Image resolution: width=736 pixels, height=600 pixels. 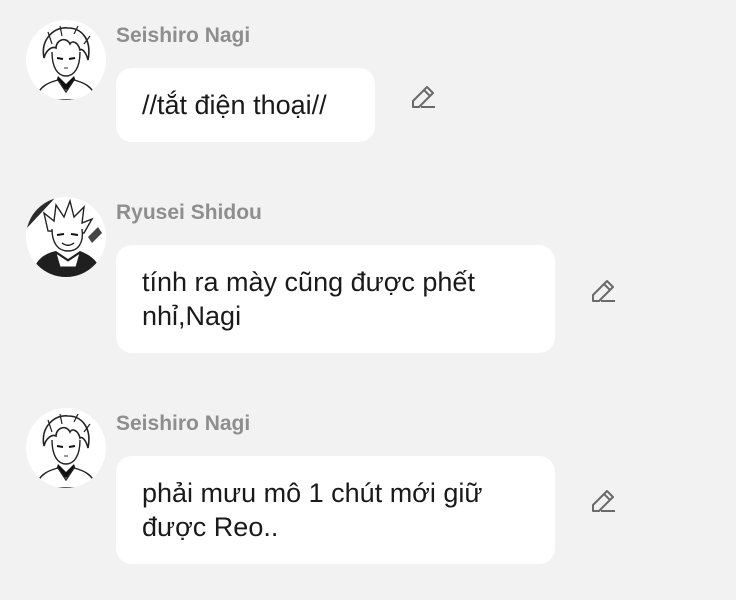 I want to click on message-text: //tắt điện thoại//, so click(x=234, y=105).